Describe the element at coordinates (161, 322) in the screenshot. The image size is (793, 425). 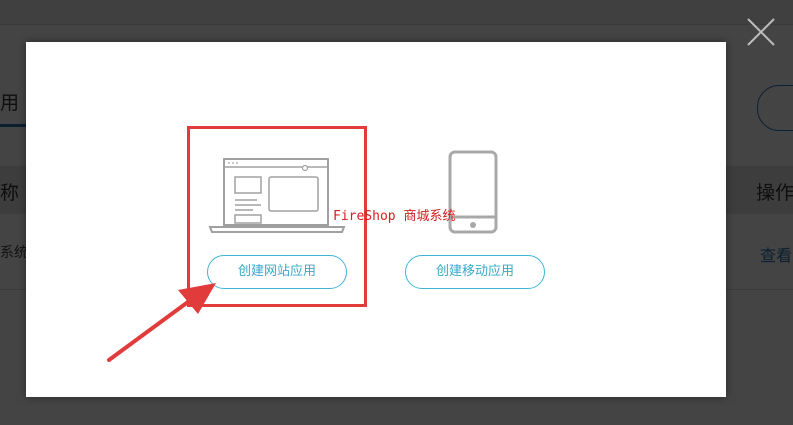
I see `annotation-arrow` at that location.